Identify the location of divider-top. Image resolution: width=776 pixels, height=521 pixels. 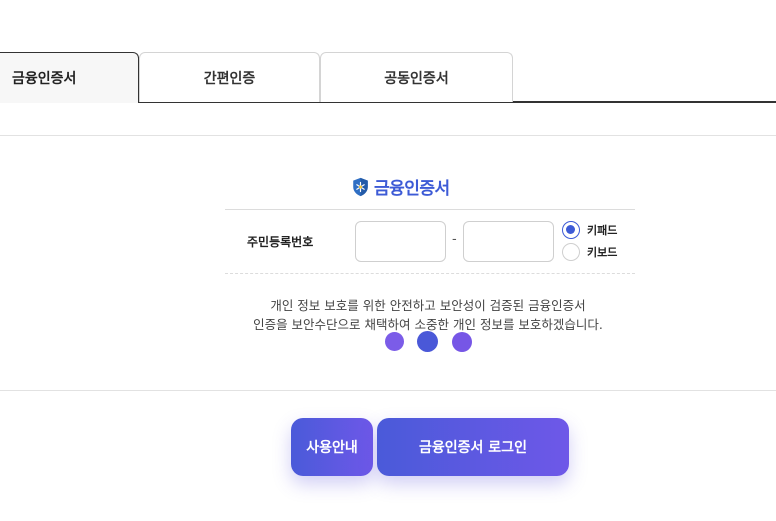
(388, 135).